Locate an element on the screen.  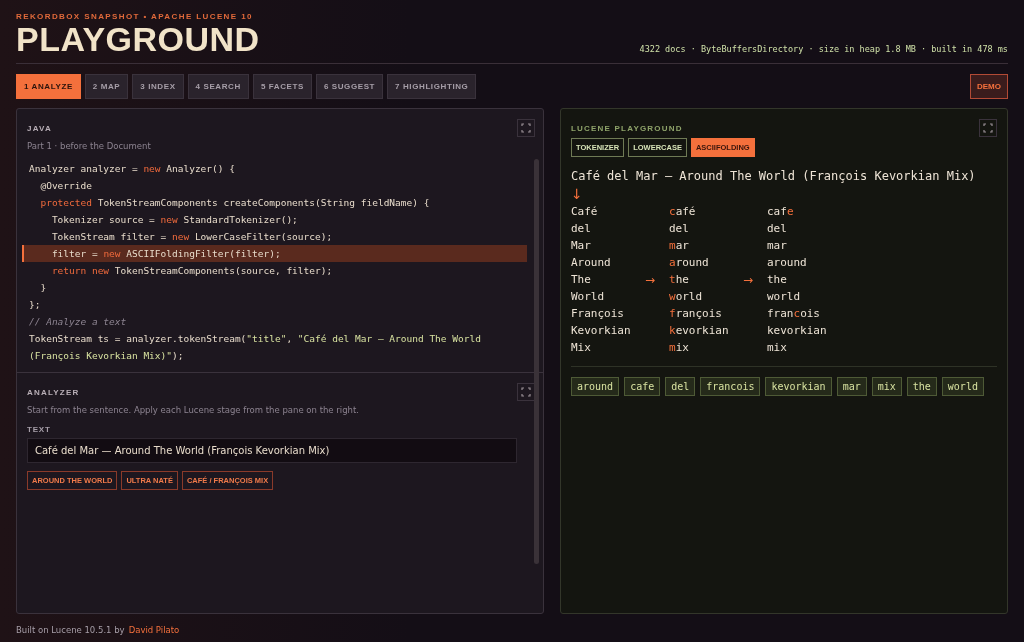
section-title: JAVA is located at coordinates (39, 128).